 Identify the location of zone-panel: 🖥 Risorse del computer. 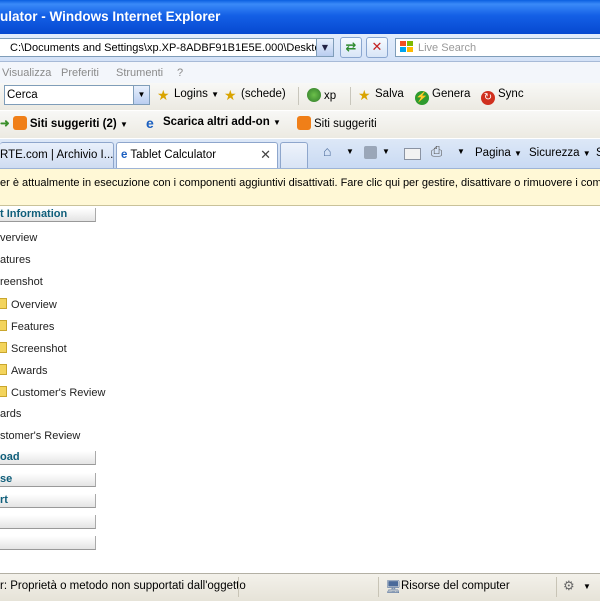
(463, 587).